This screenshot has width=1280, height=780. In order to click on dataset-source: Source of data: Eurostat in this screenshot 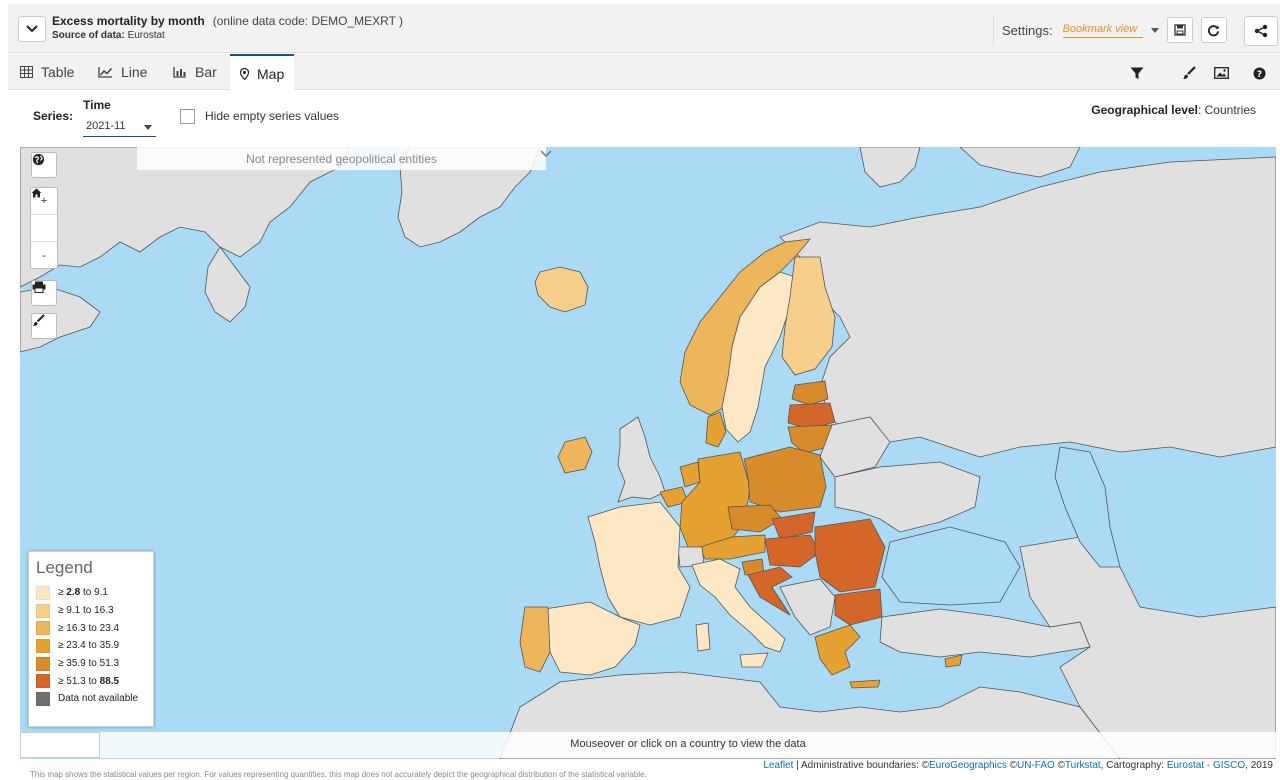, I will do `click(108, 35)`.